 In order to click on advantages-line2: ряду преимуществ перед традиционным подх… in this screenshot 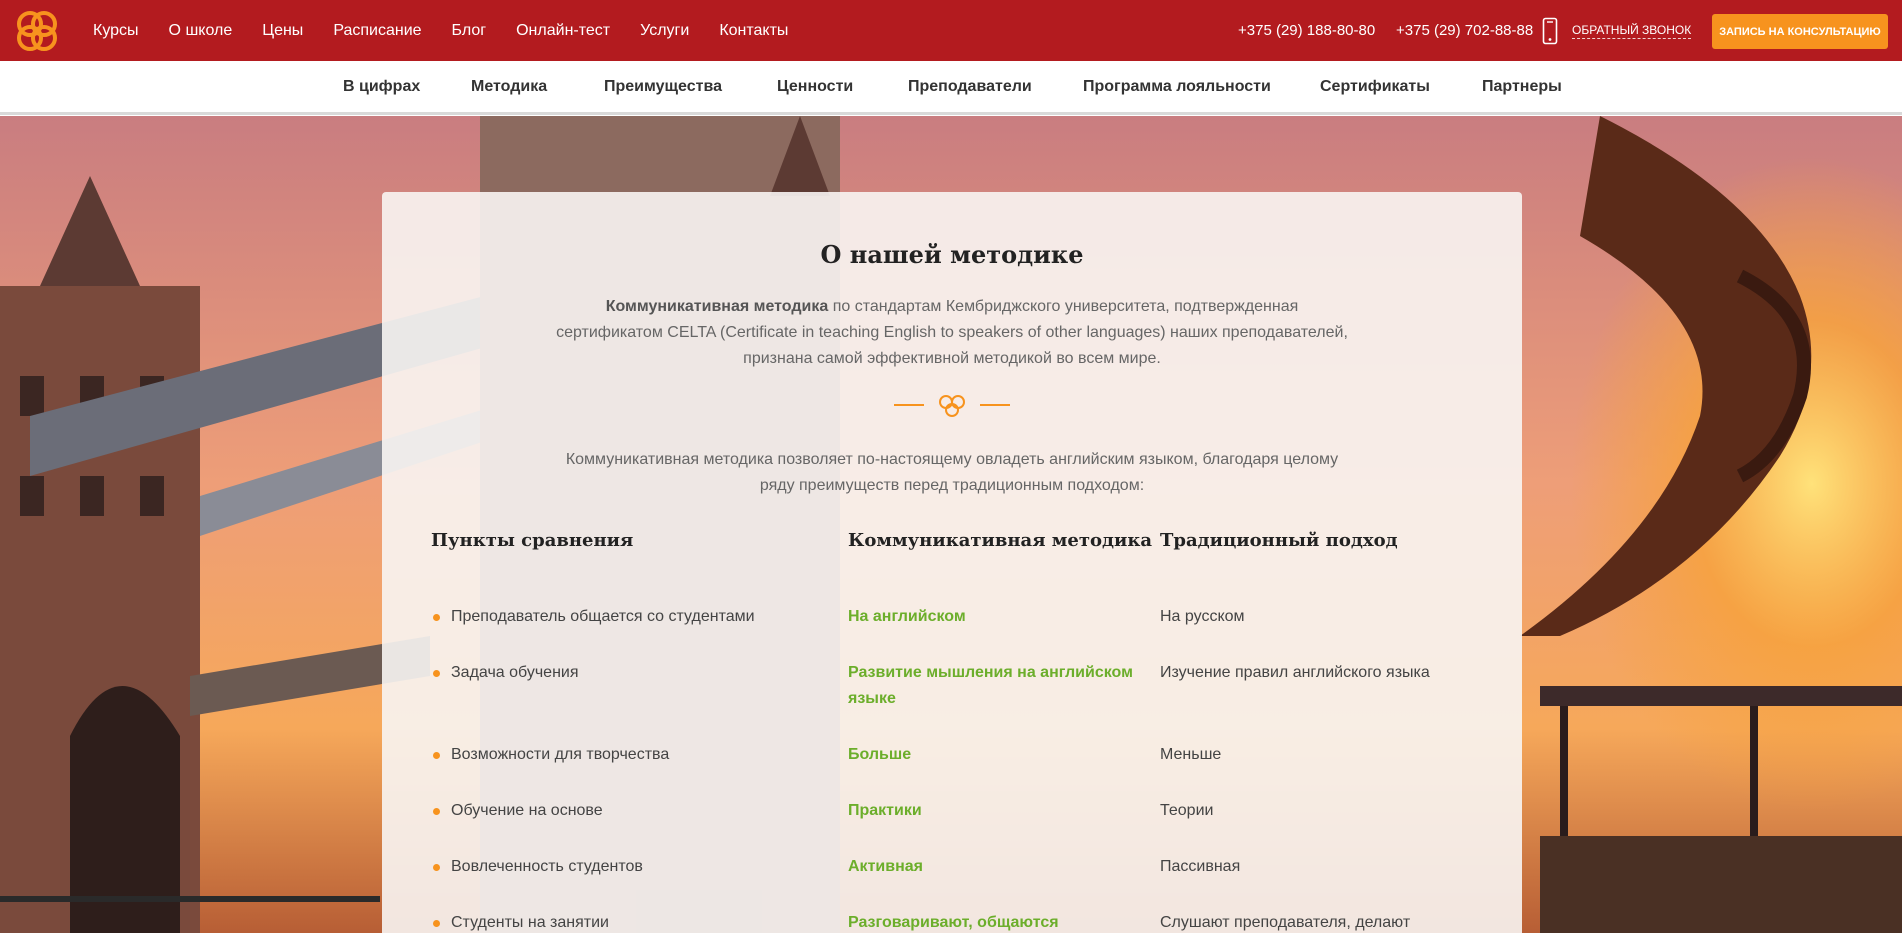, I will do `click(952, 485)`.